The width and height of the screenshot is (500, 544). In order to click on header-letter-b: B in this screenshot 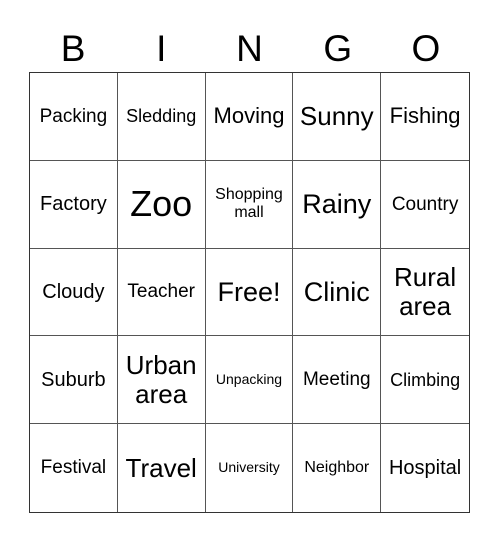, I will do `click(73, 48)`.